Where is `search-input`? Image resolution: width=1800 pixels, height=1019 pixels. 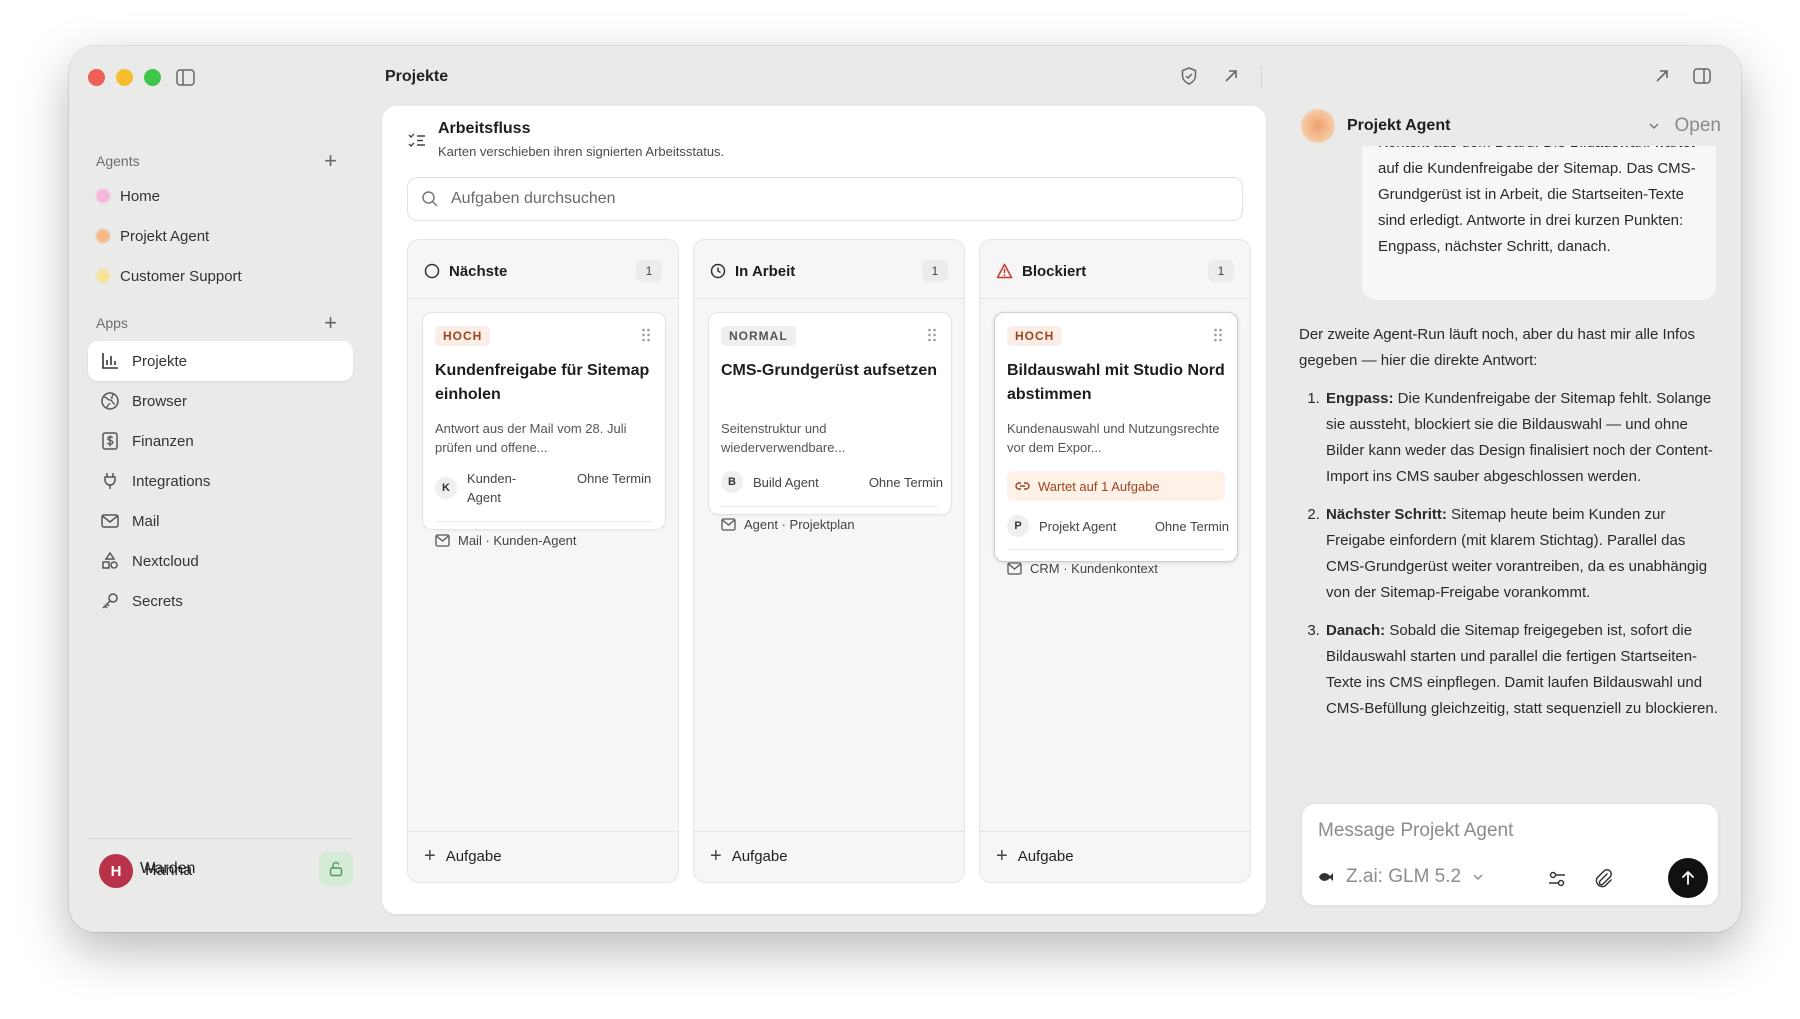
search-input is located at coordinates (831, 199).